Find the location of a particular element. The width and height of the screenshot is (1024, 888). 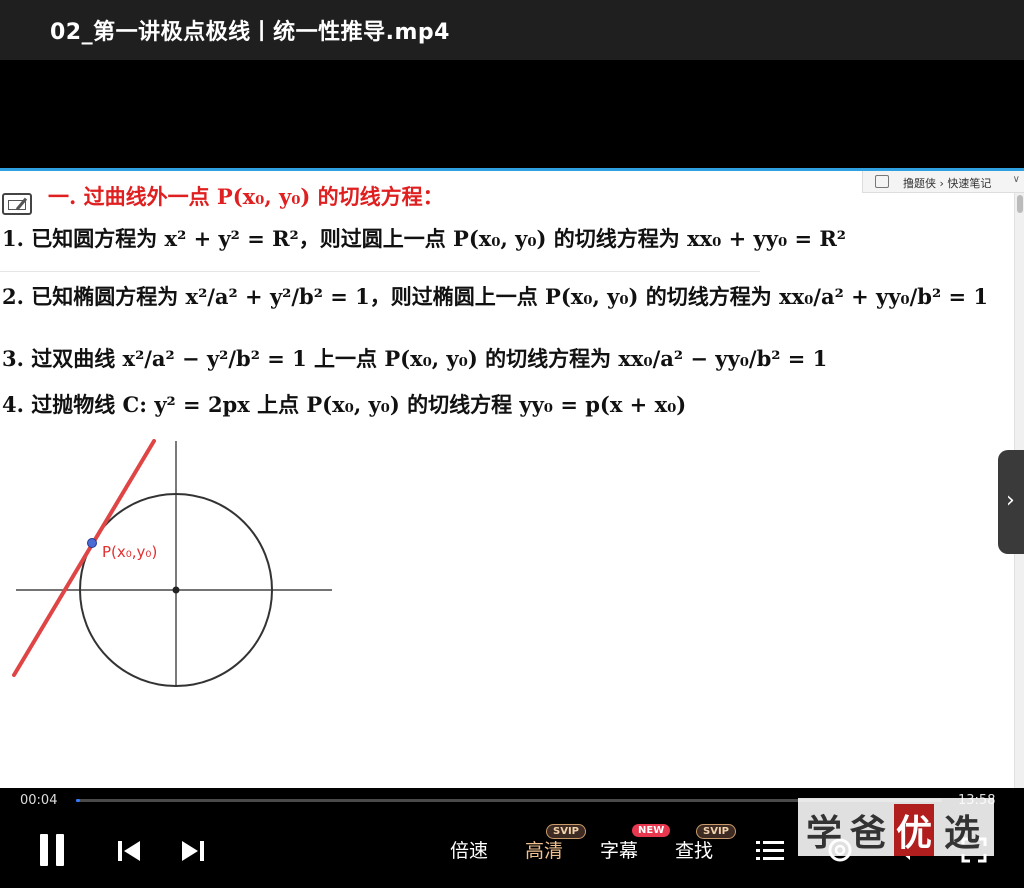

origin-point is located at coordinates (176, 590).